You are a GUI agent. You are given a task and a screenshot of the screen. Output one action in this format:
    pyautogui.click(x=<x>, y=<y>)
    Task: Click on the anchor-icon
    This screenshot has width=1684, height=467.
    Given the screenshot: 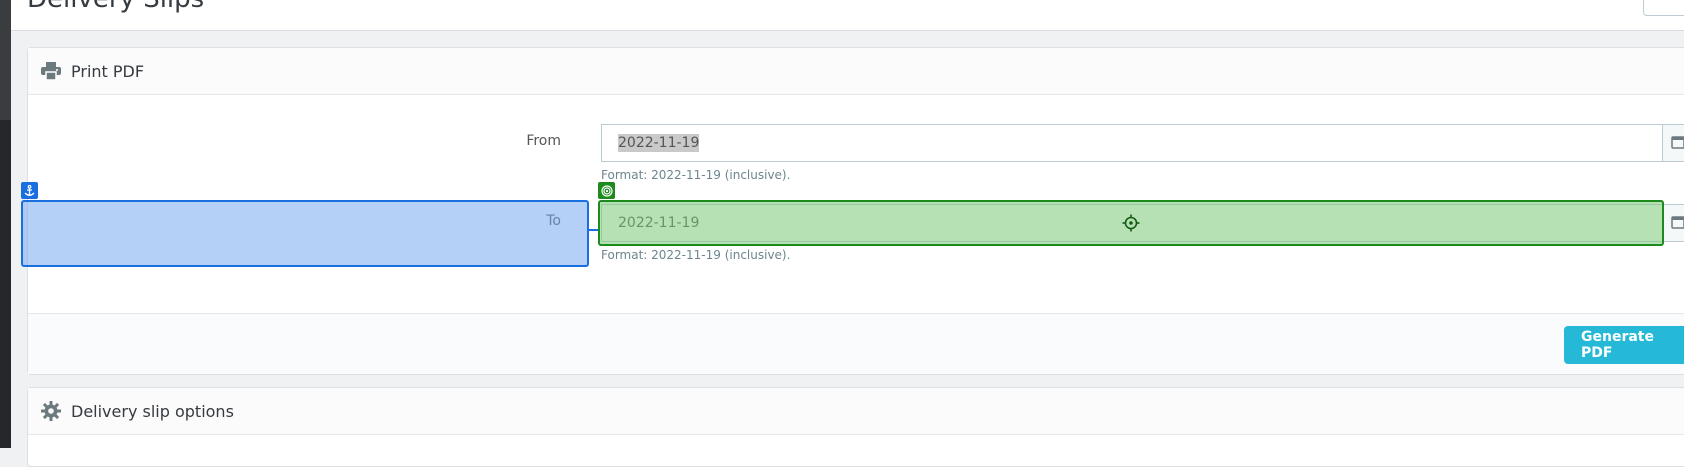 What is the action you would take?
    pyautogui.click(x=29, y=190)
    